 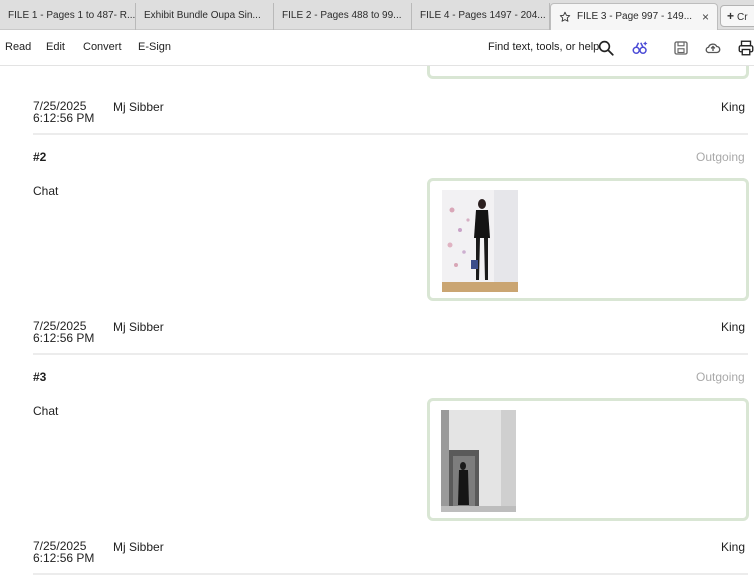 What do you see at coordinates (731, 16) in the screenshot?
I see `plus-icon: +` at bounding box center [731, 16].